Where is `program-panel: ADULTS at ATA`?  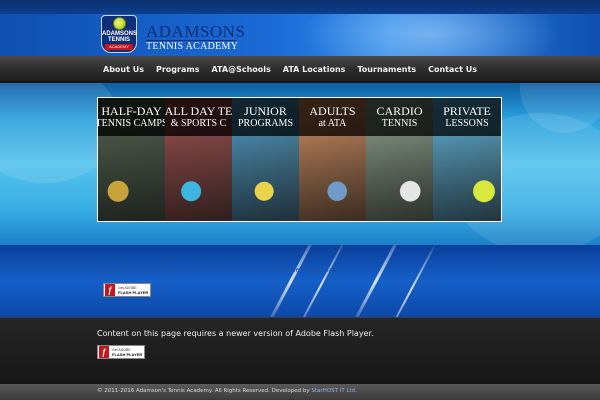 program-panel: ADULTS at ATA is located at coordinates (332, 159).